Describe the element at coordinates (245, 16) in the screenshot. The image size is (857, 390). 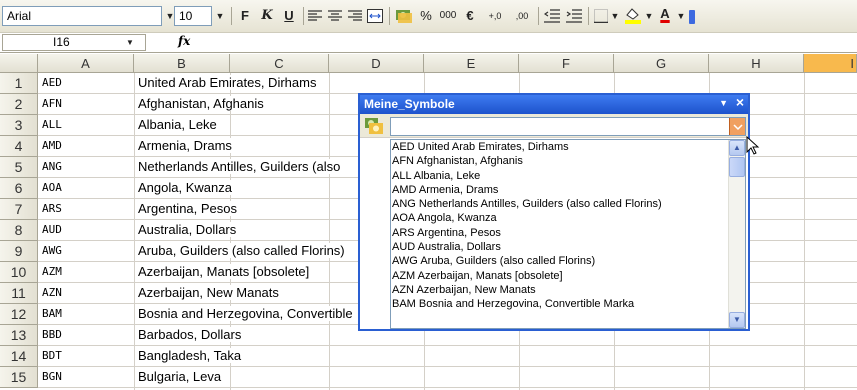
I see `bold-button: F` at that location.